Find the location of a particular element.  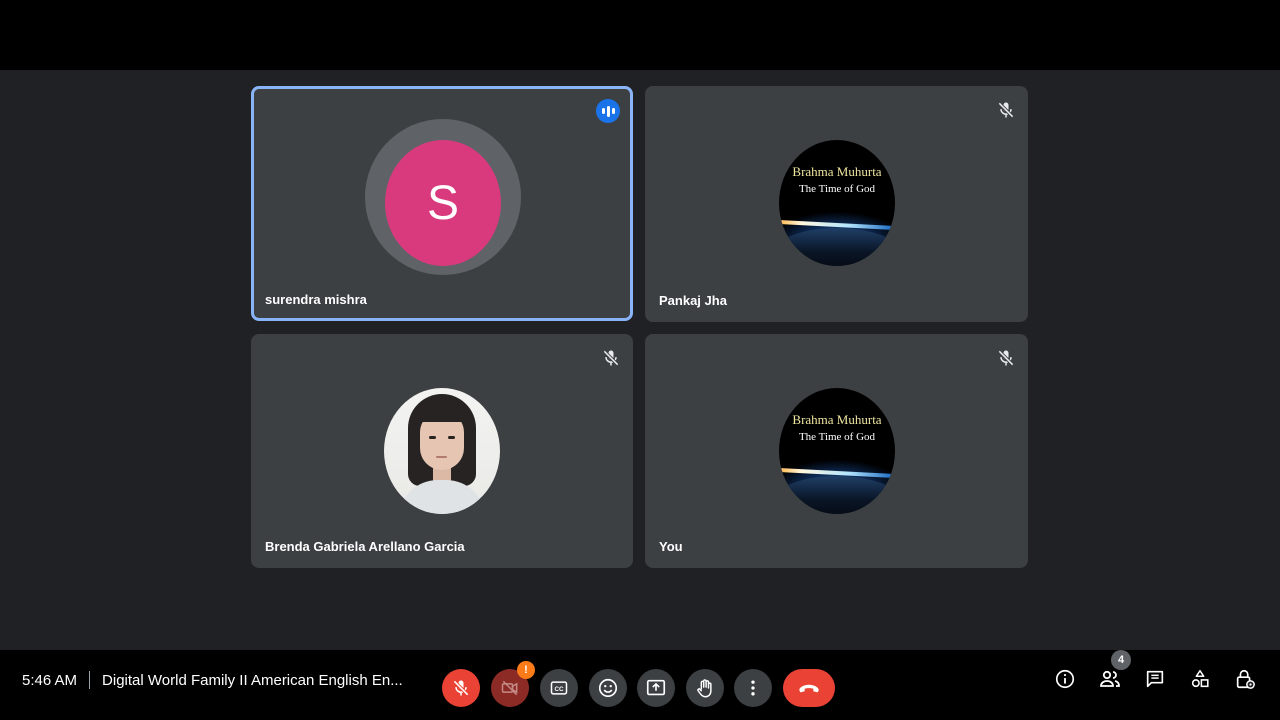

people-icon is located at coordinates (1110, 678).